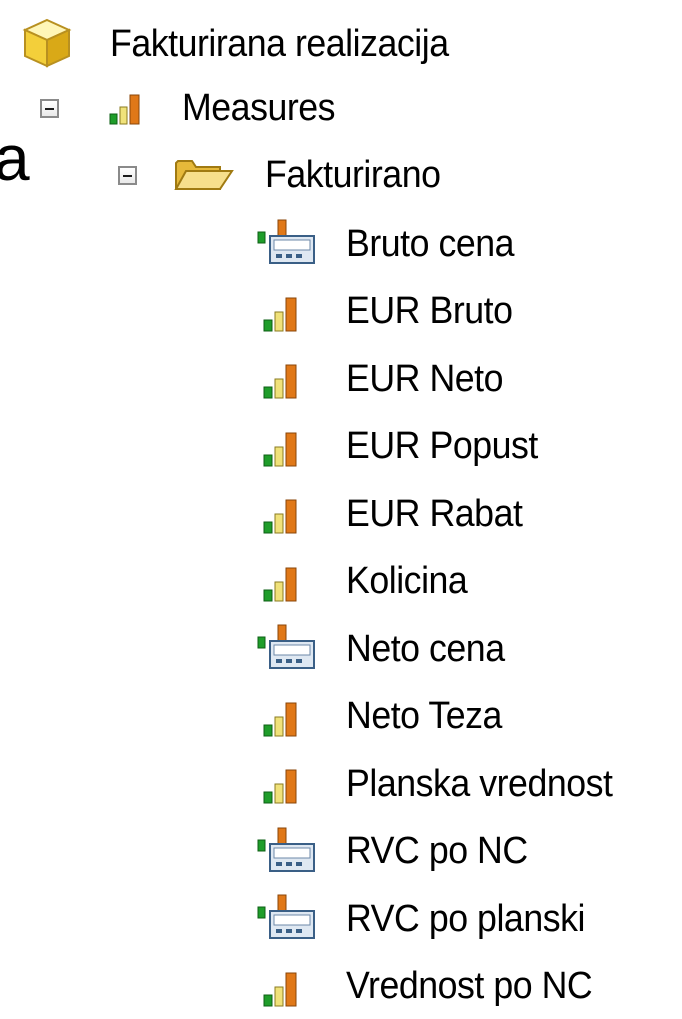 The width and height of the screenshot is (682, 1019). I want to click on tree-node-measures: Measures, so click(192, 108).